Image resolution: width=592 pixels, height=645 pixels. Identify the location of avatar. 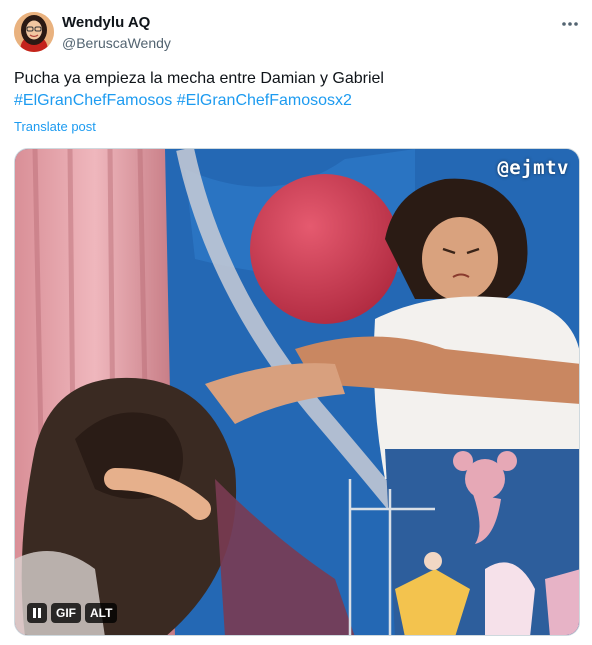
(34, 32).